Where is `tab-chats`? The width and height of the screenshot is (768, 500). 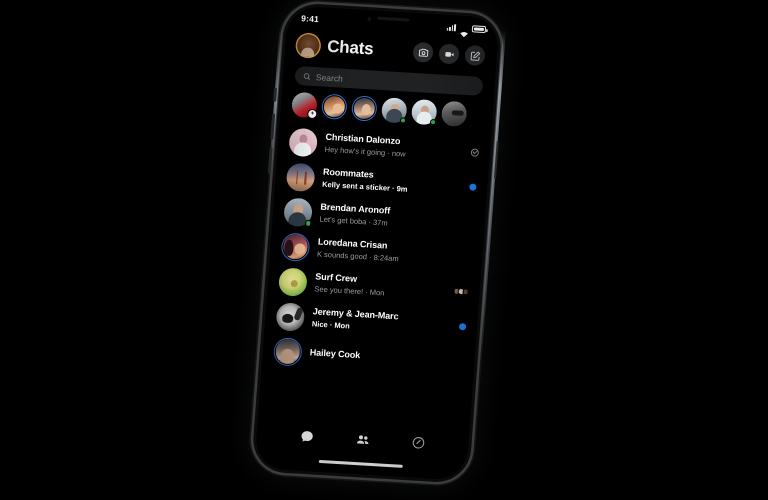 tab-chats is located at coordinates (306, 435).